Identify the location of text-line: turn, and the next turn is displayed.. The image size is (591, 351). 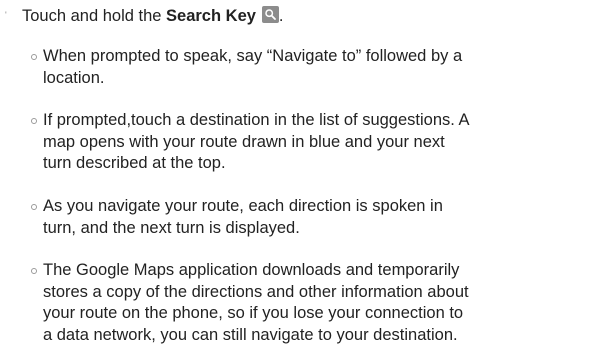
(171, 227).